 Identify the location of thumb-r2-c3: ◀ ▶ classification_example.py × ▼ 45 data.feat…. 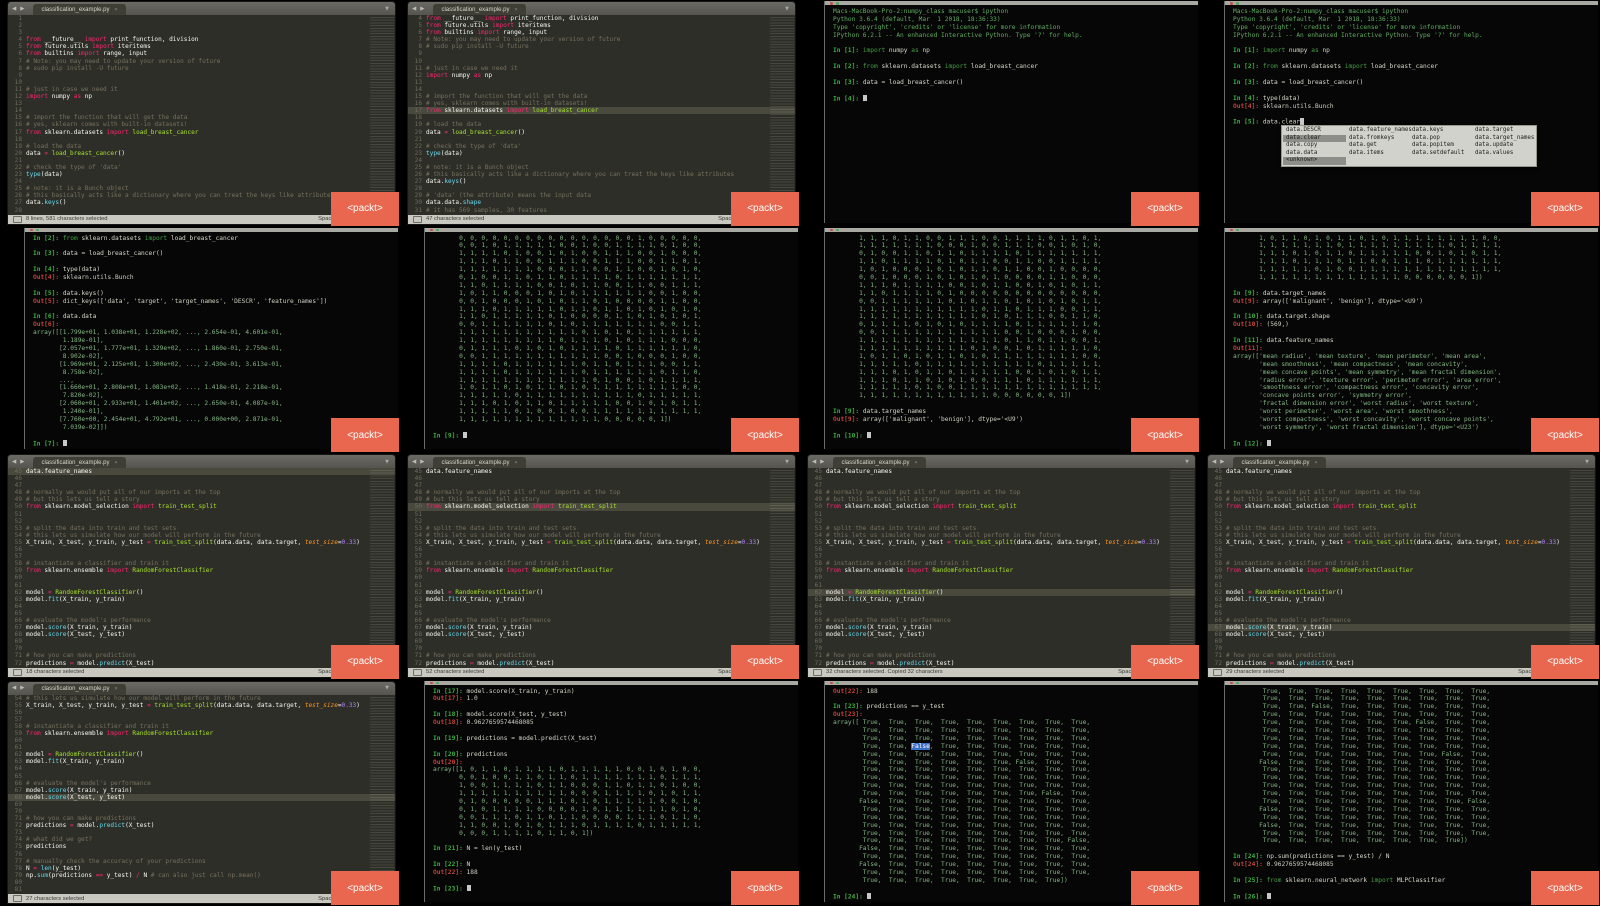
(1400, 566).